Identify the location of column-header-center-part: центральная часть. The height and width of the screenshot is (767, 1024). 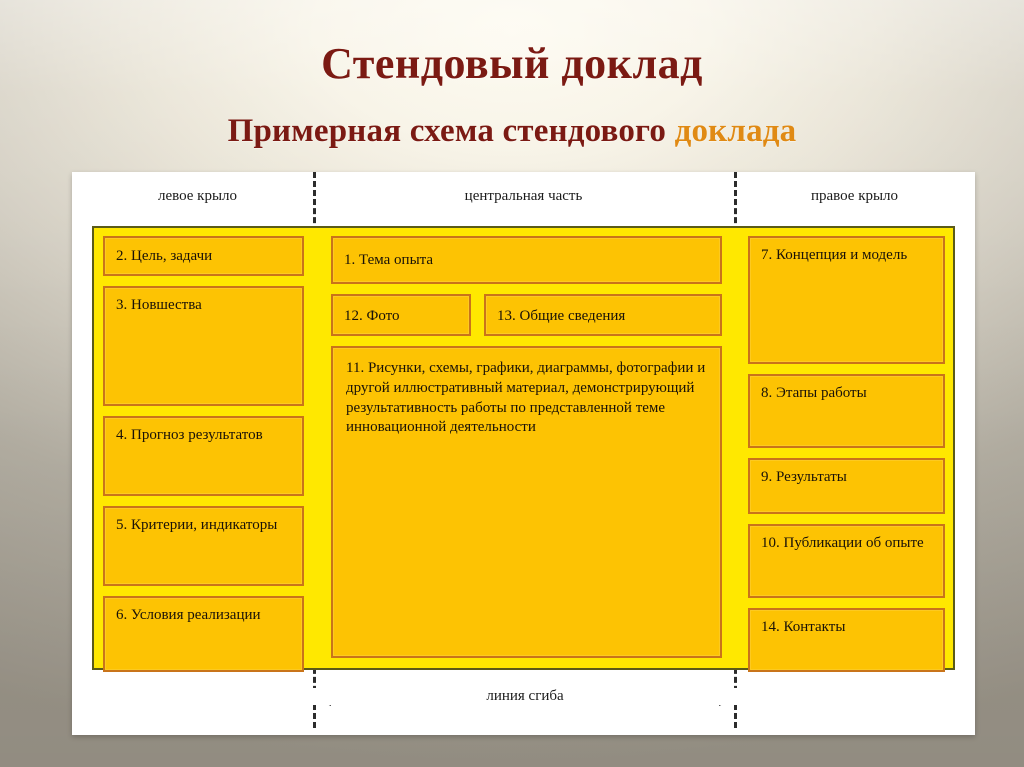
(523, 196).